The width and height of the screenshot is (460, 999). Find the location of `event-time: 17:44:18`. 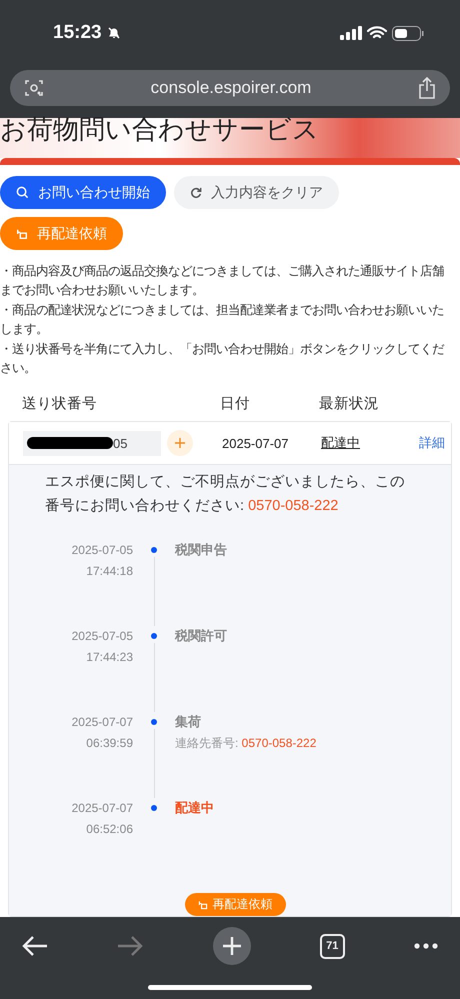

event-time: 17:44:18 is located at coordinates (109, 571).